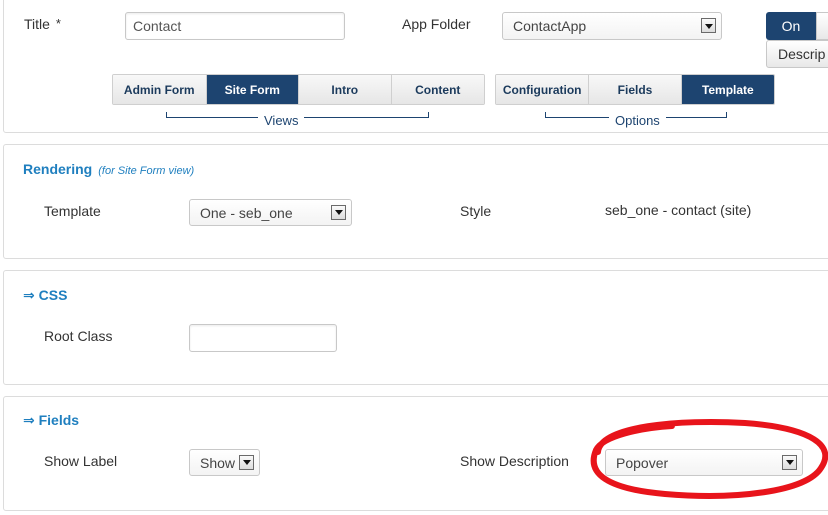 This screenshot has height=515, width=828. What do you see at coordinates (791, 26) in the screenshot?
I see `on-button: On` at bounding box center [791, 26].